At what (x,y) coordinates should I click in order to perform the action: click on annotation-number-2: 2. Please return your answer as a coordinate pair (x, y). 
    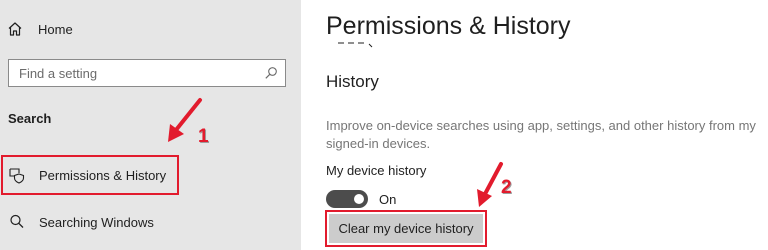
    Looking at the image, I should click on (506, 187).